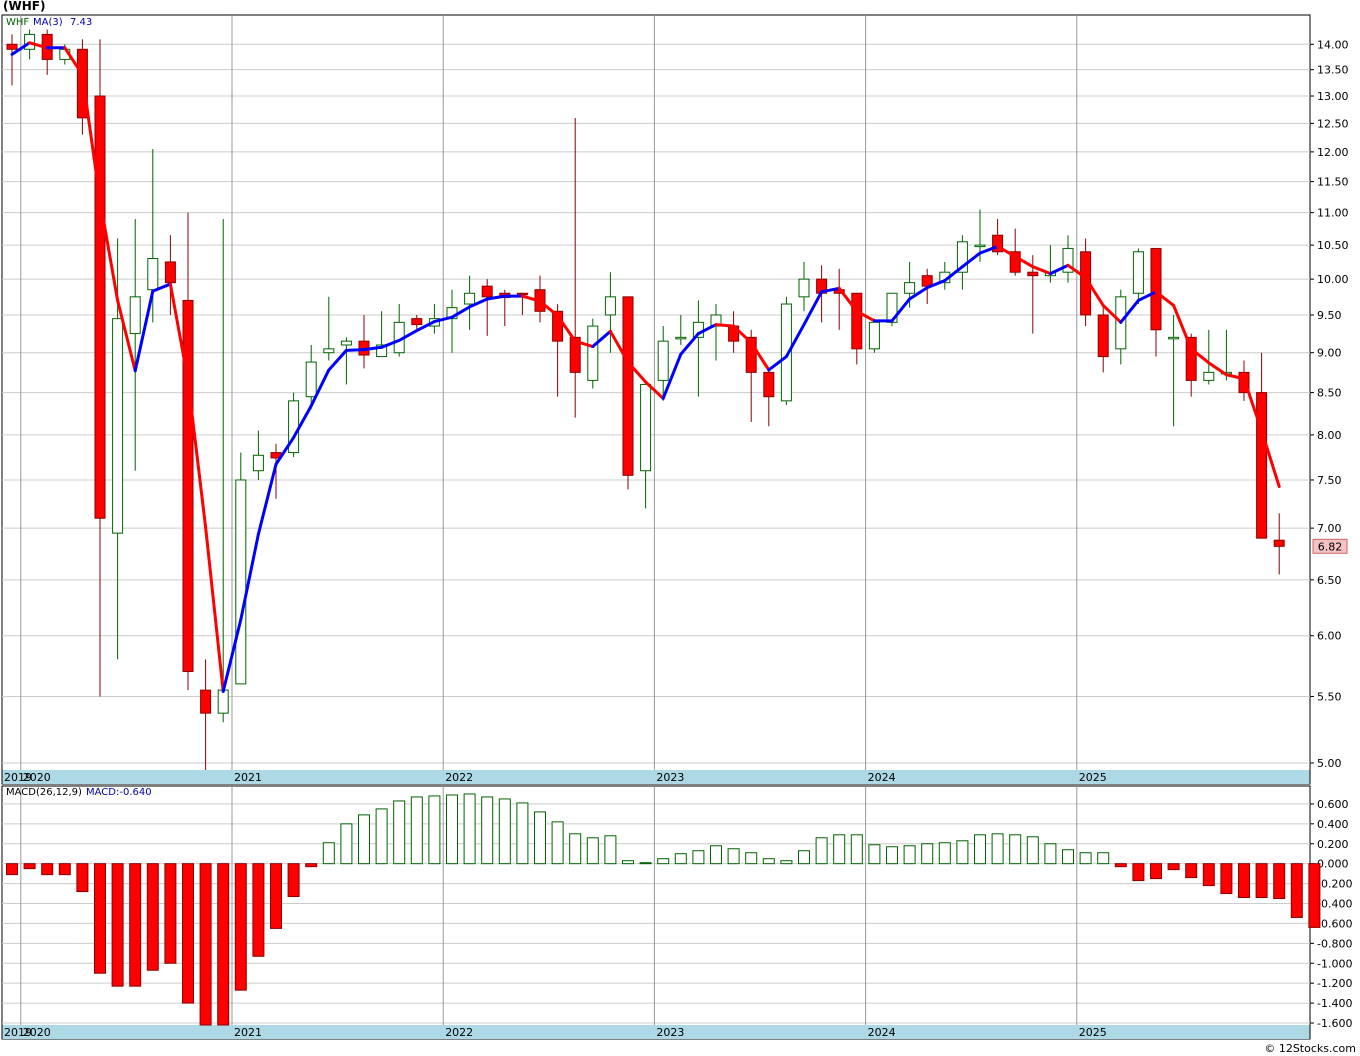  Describe the element at coordinates (1333, 123) in the screenshot. I see `price-tick-label: 12.50` at that location.